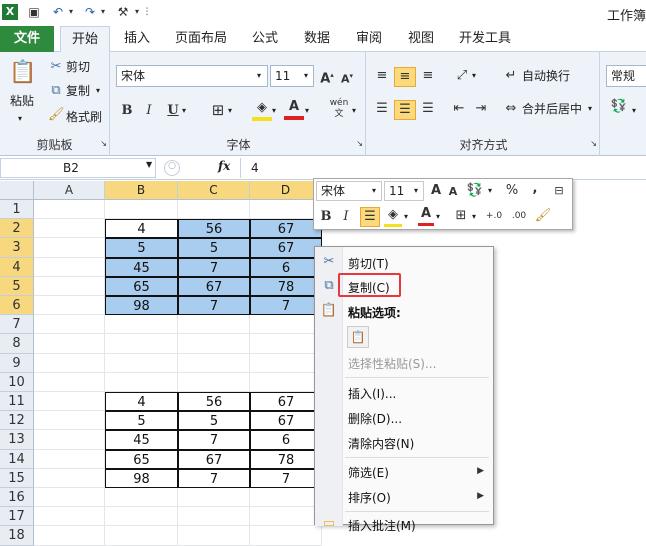 Image resolution: width=646 pixels, height=546 pixels. What do you see at coordinates (78, 168) in the screenshot?
I see `name-box: B2` at bounding box center [78, 168].